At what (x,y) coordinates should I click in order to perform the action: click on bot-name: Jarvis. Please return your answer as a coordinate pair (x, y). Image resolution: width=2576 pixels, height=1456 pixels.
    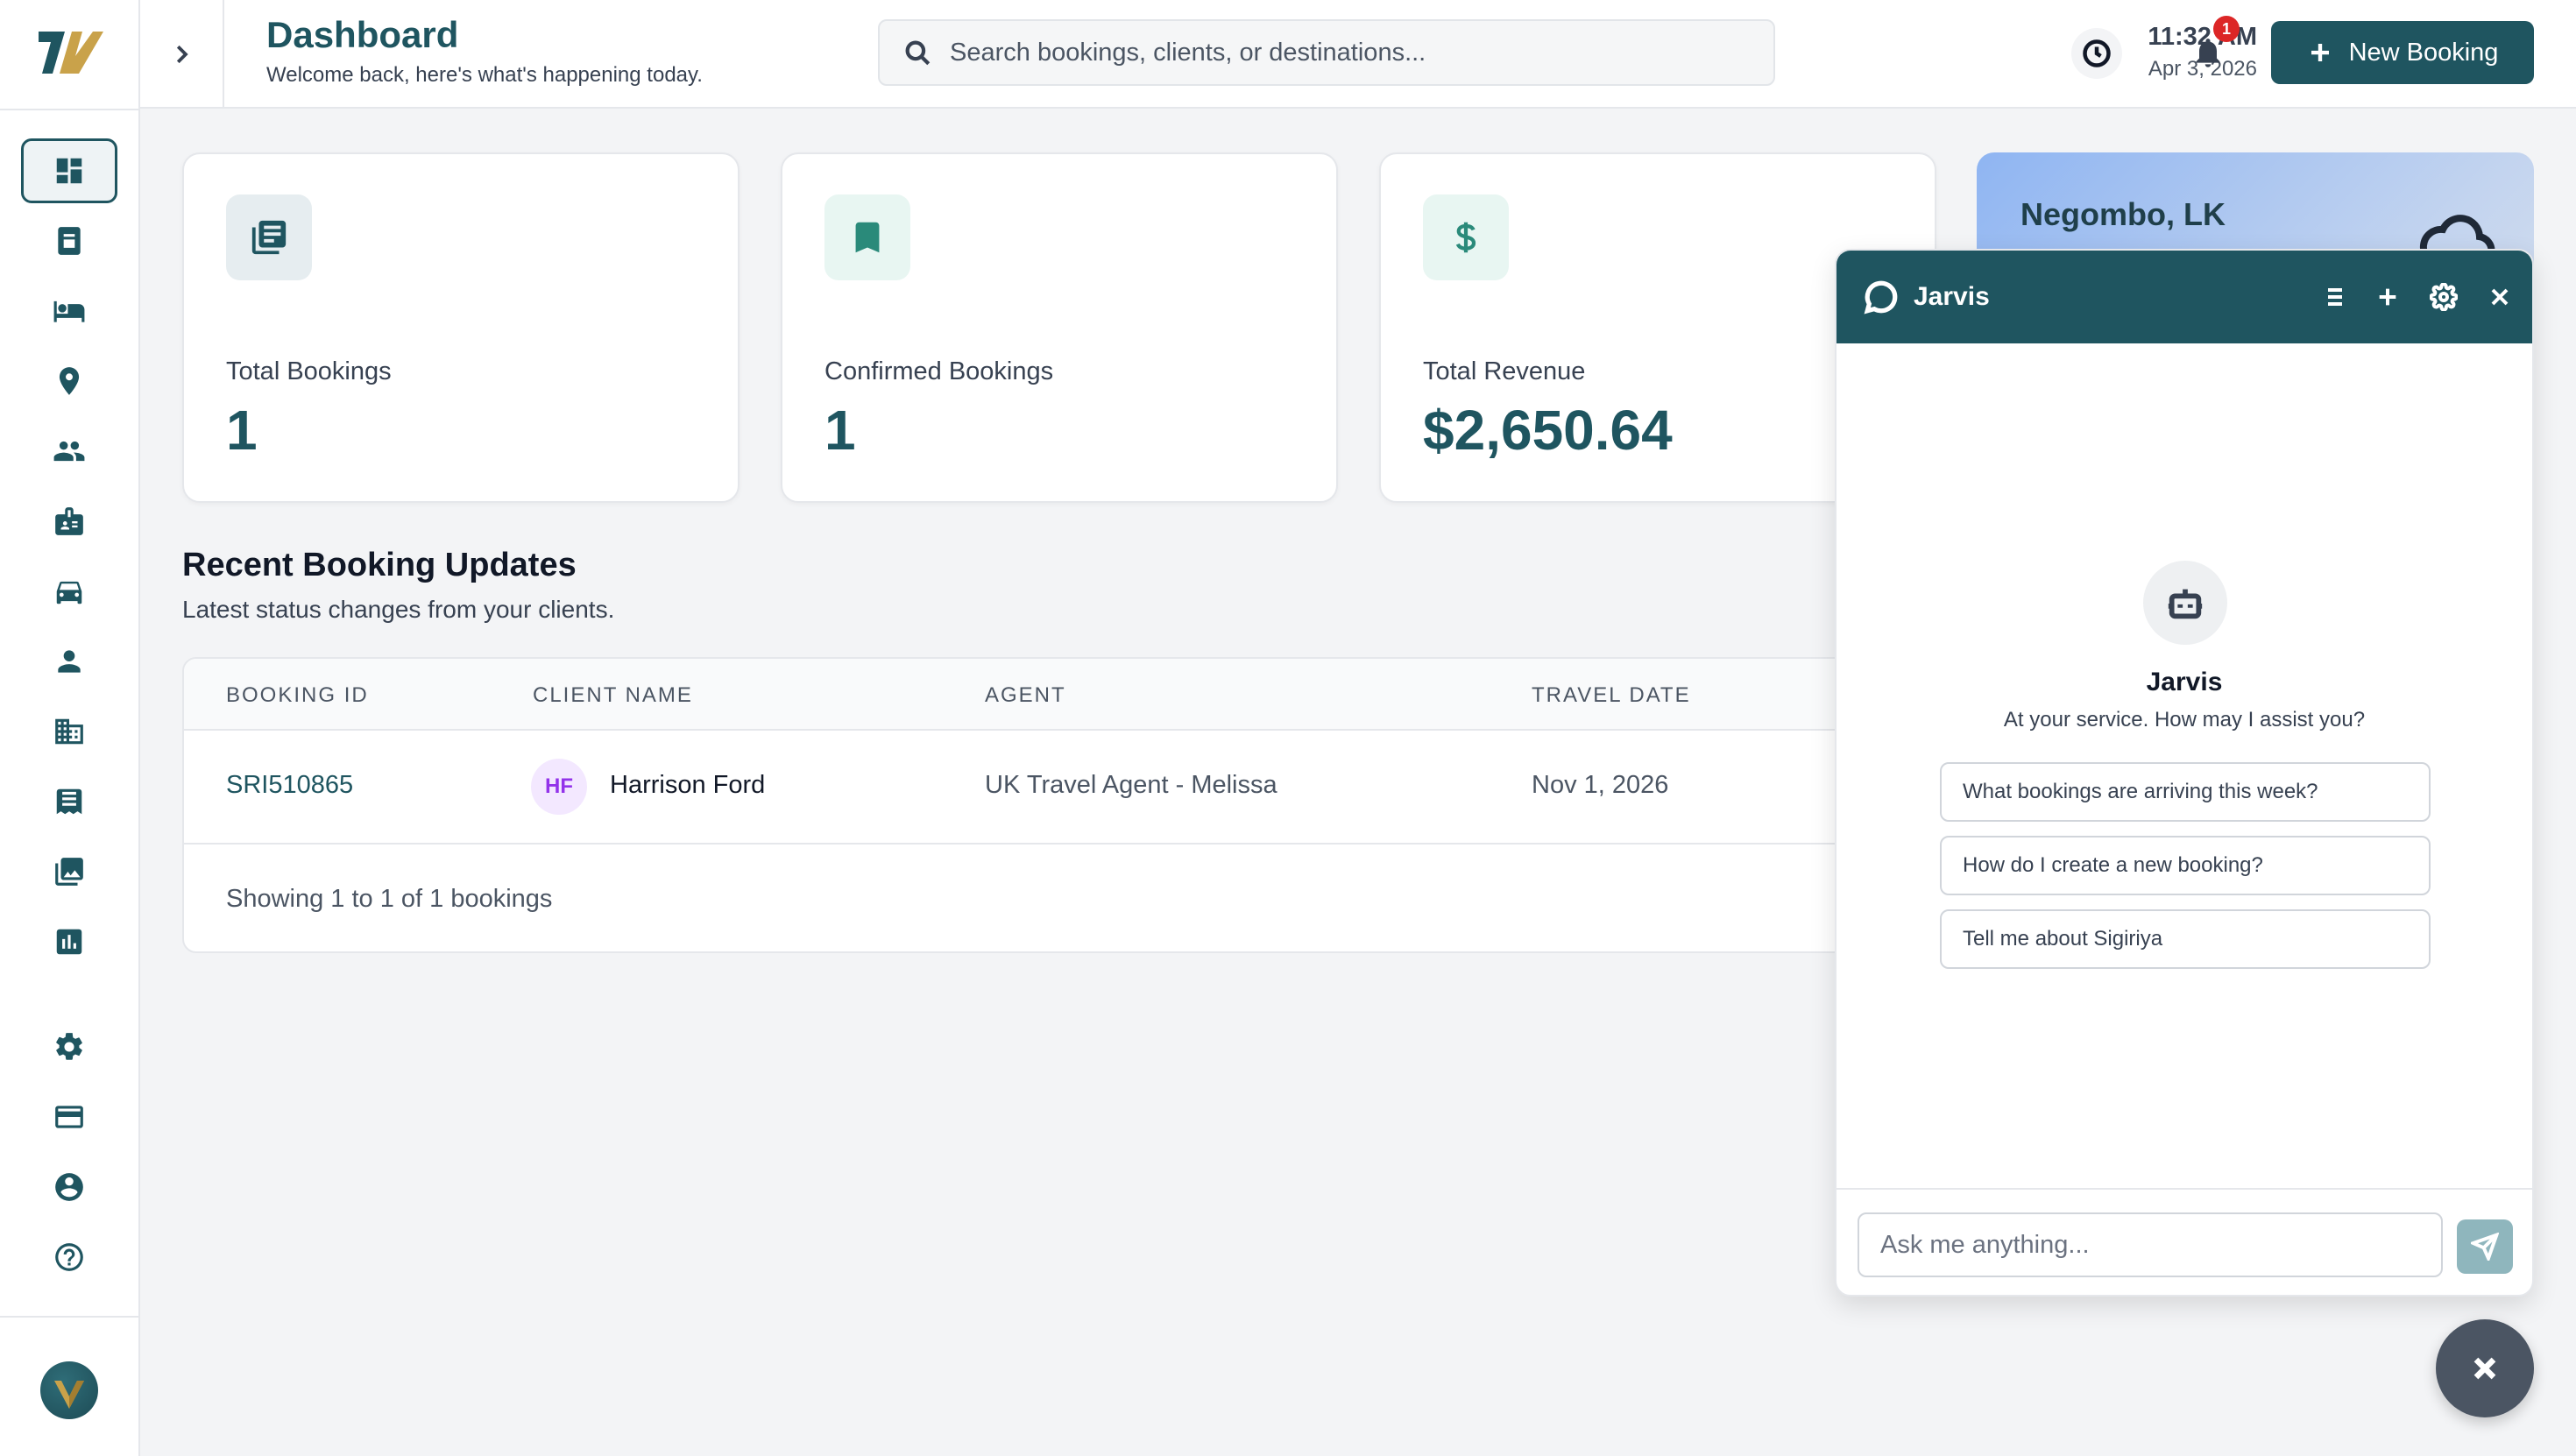
    Looking at the image, I should click on (2184, 682).